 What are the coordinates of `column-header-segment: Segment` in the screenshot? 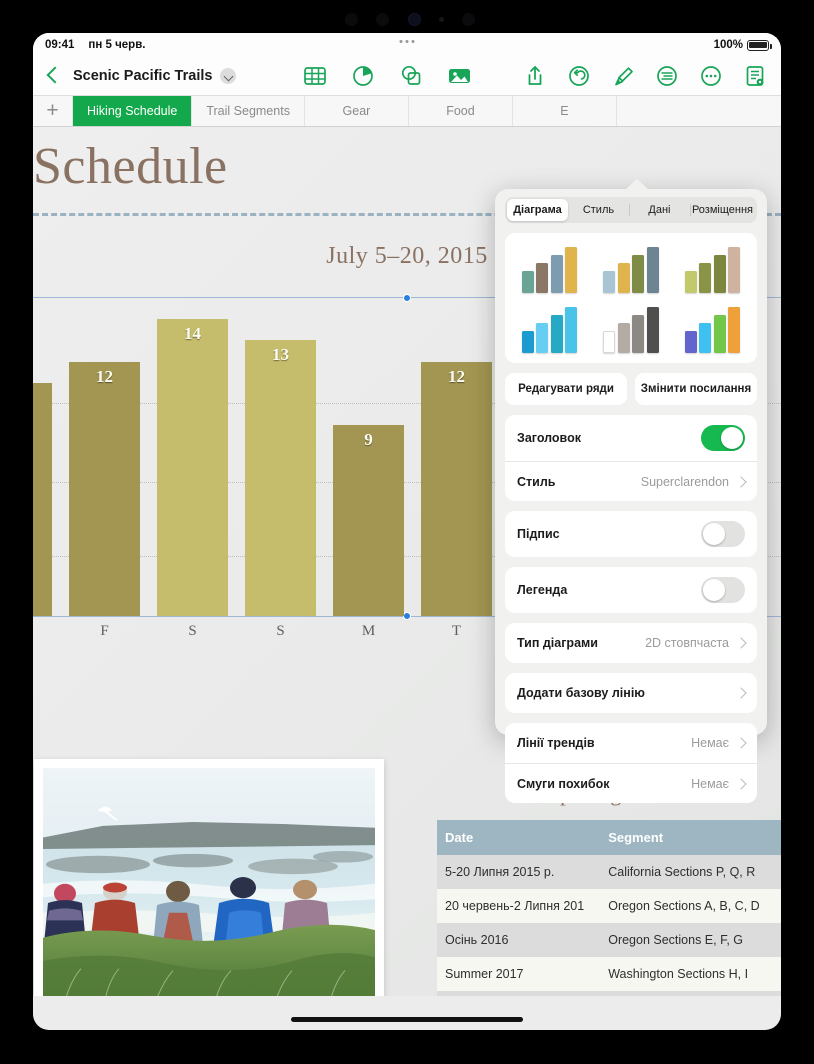 It's located at (690, 838).